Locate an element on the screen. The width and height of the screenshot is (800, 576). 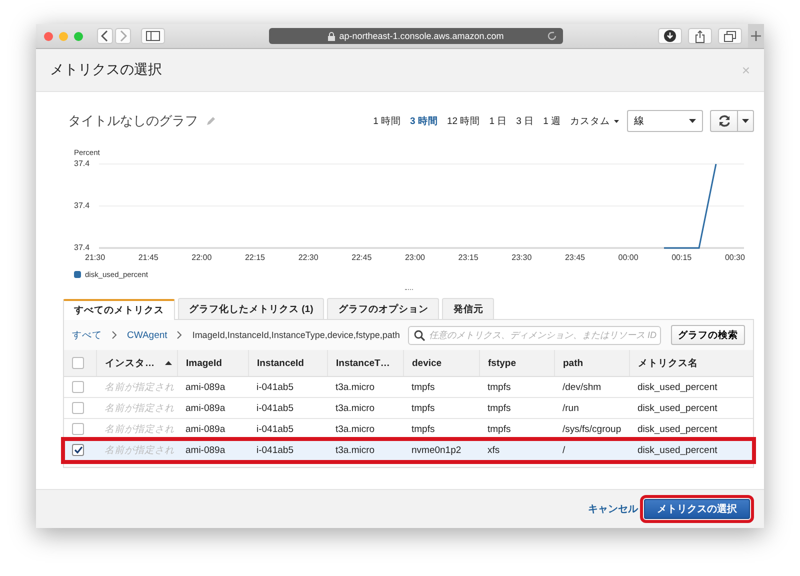
share-icon is located at coordinates (700, 36).